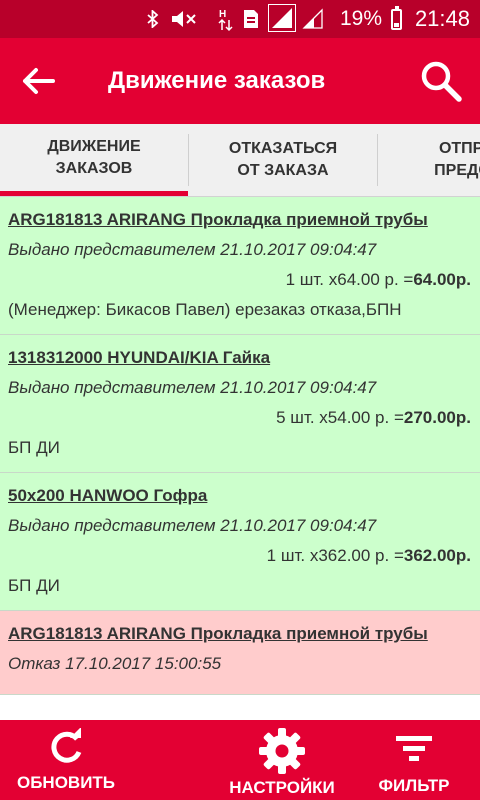 The image size is (480, 800). Describe the element at coordinates (437, 417) in the screenshot. I see `order-total: 270.00р.` at that location.